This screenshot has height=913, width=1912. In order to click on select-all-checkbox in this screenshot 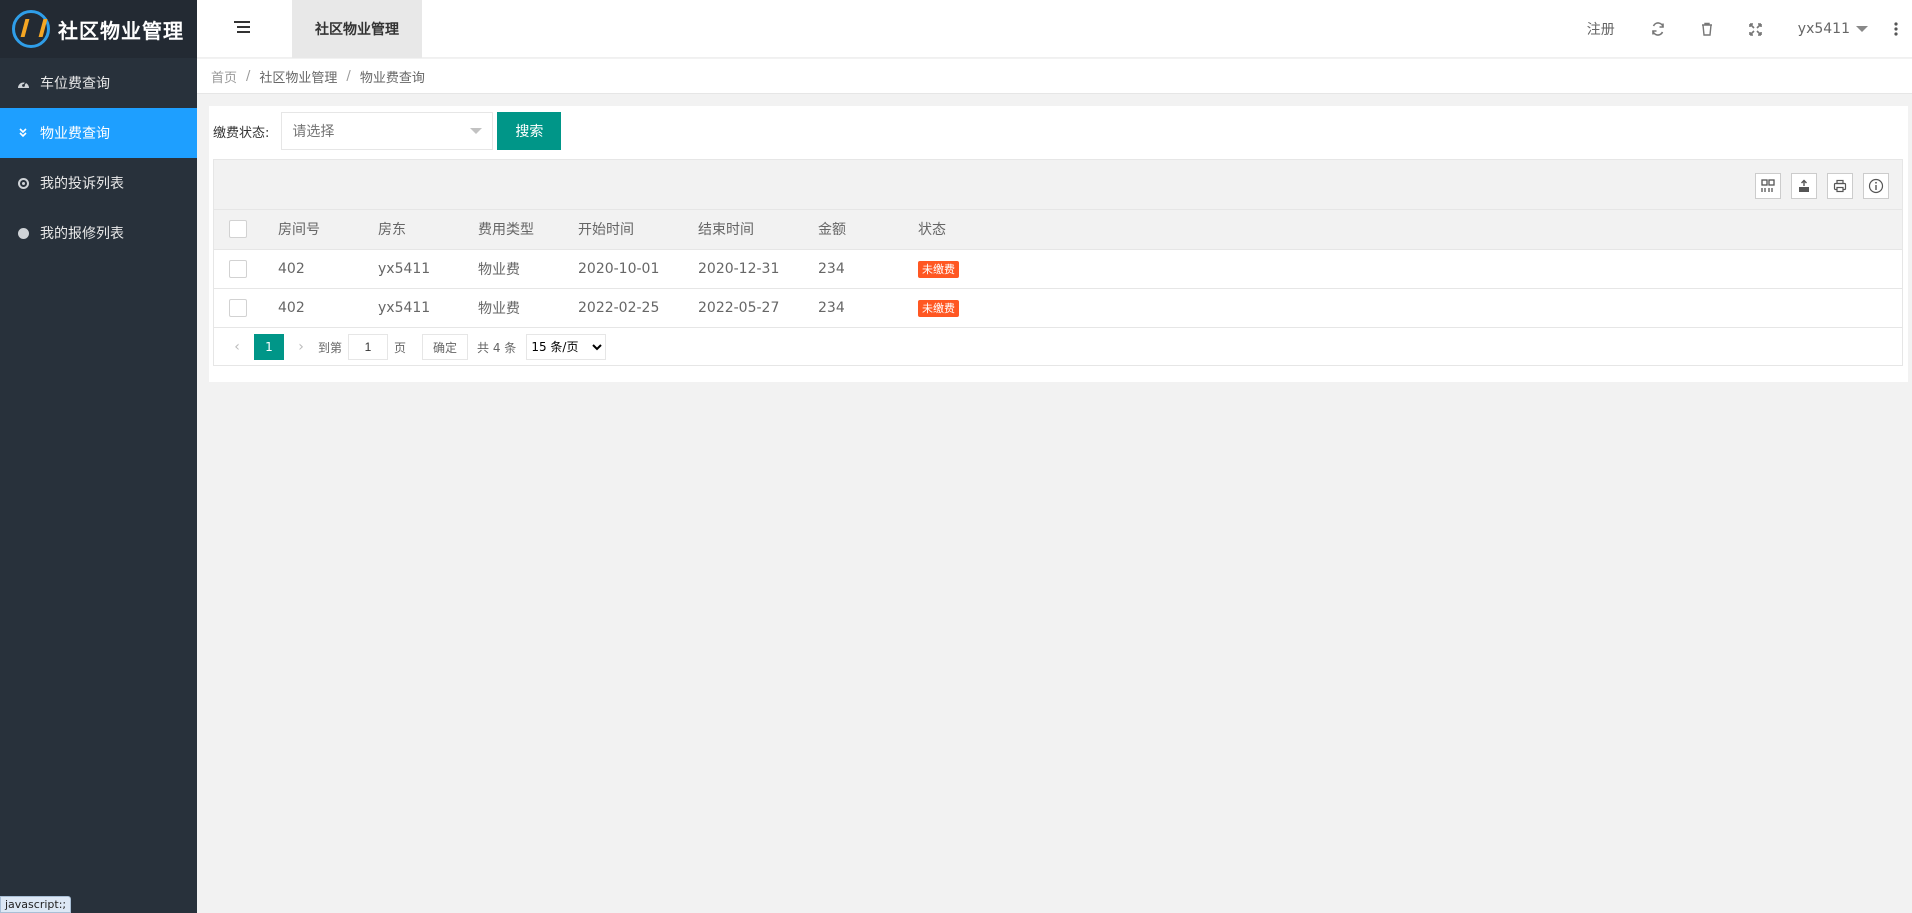, I will do `click(238, 229)`.